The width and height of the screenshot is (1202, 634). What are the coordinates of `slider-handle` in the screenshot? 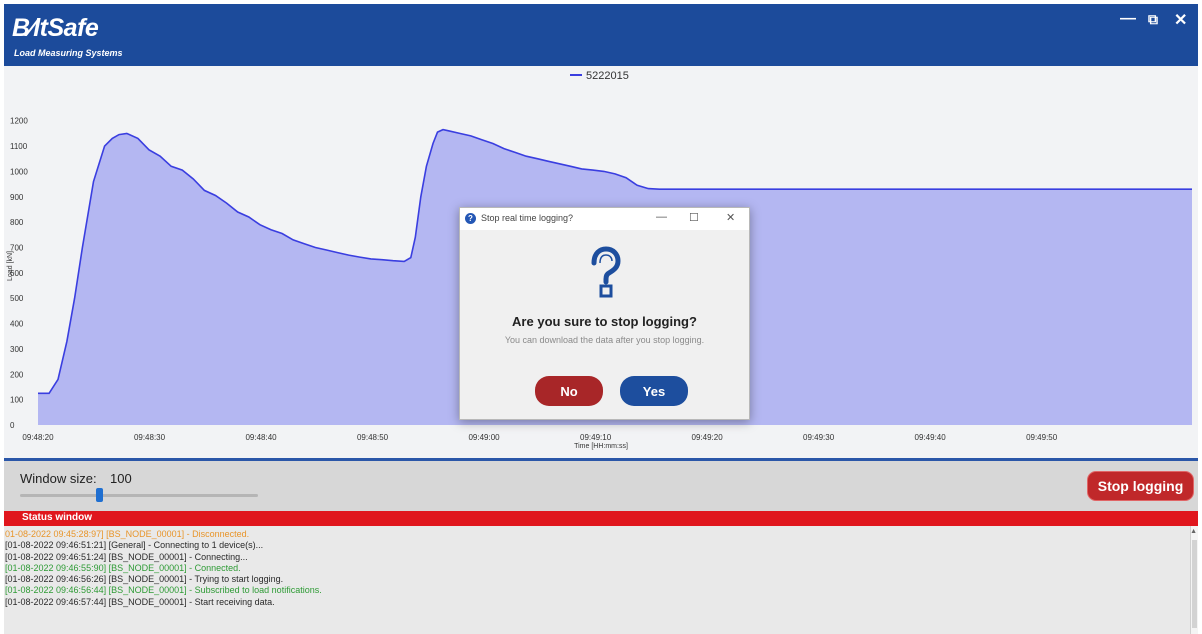 It's located at (99, 495).